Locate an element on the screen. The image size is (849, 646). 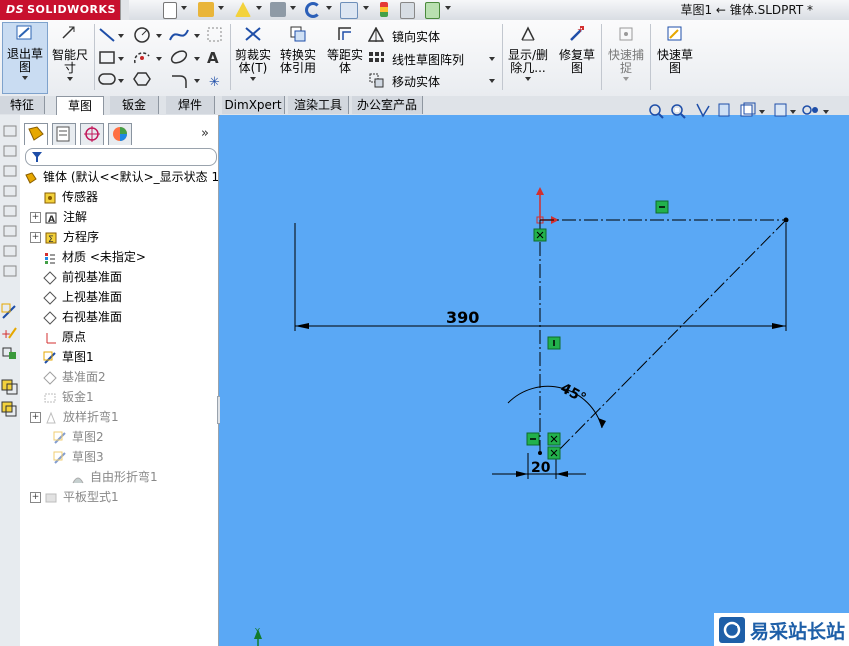
tree-item: + A 注解 is located at coordinates (58, 217).